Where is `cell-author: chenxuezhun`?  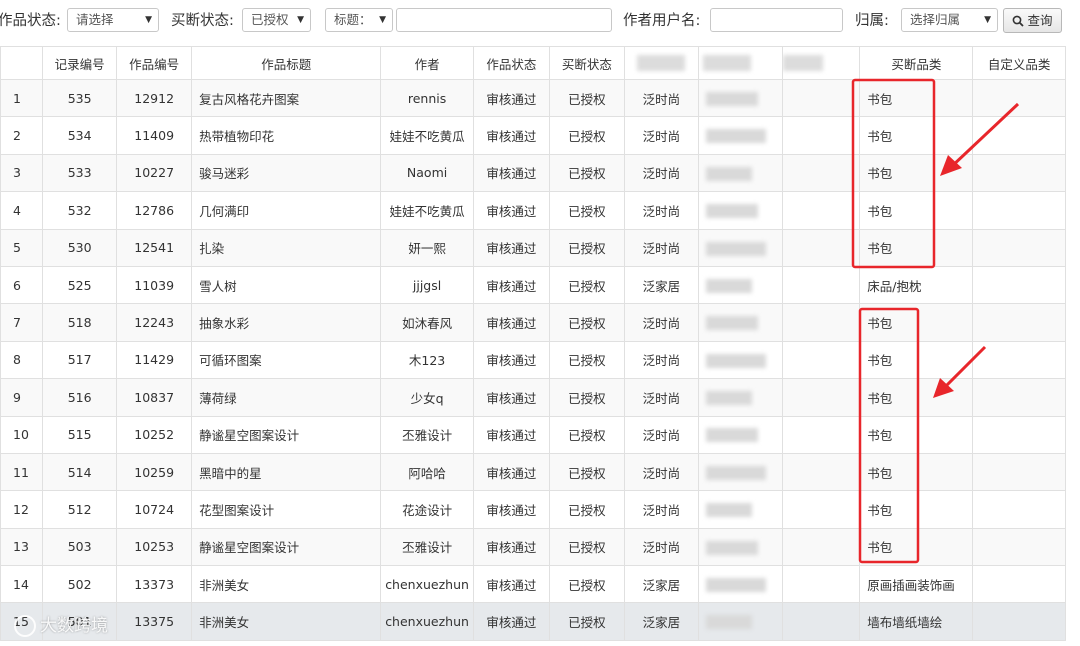 cell-author: chenxuezhun is located at coordinates (427, 584).